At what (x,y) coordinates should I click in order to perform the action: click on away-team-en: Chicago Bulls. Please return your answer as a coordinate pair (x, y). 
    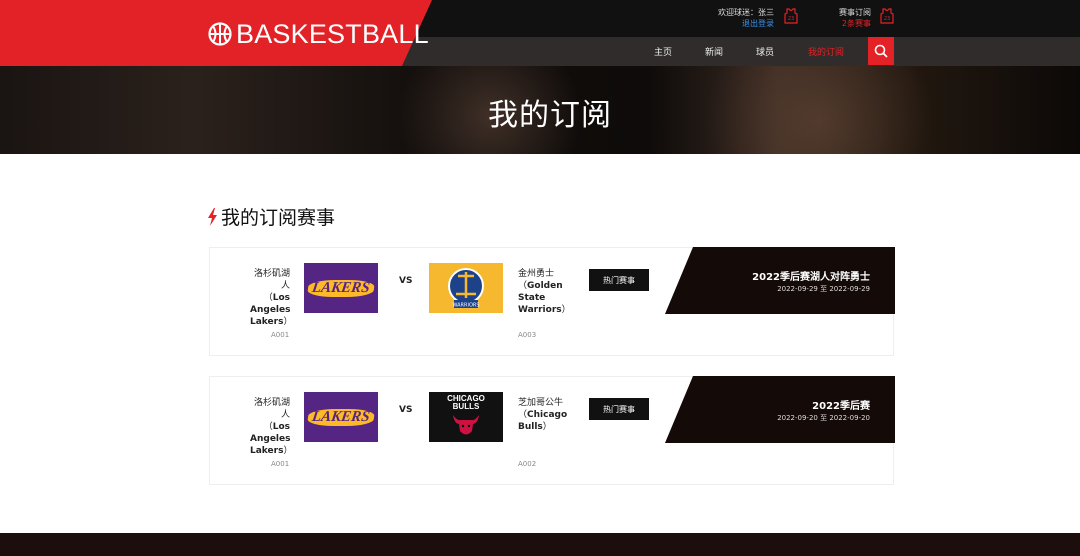
    Looking at the image, I should click on (543, 421).